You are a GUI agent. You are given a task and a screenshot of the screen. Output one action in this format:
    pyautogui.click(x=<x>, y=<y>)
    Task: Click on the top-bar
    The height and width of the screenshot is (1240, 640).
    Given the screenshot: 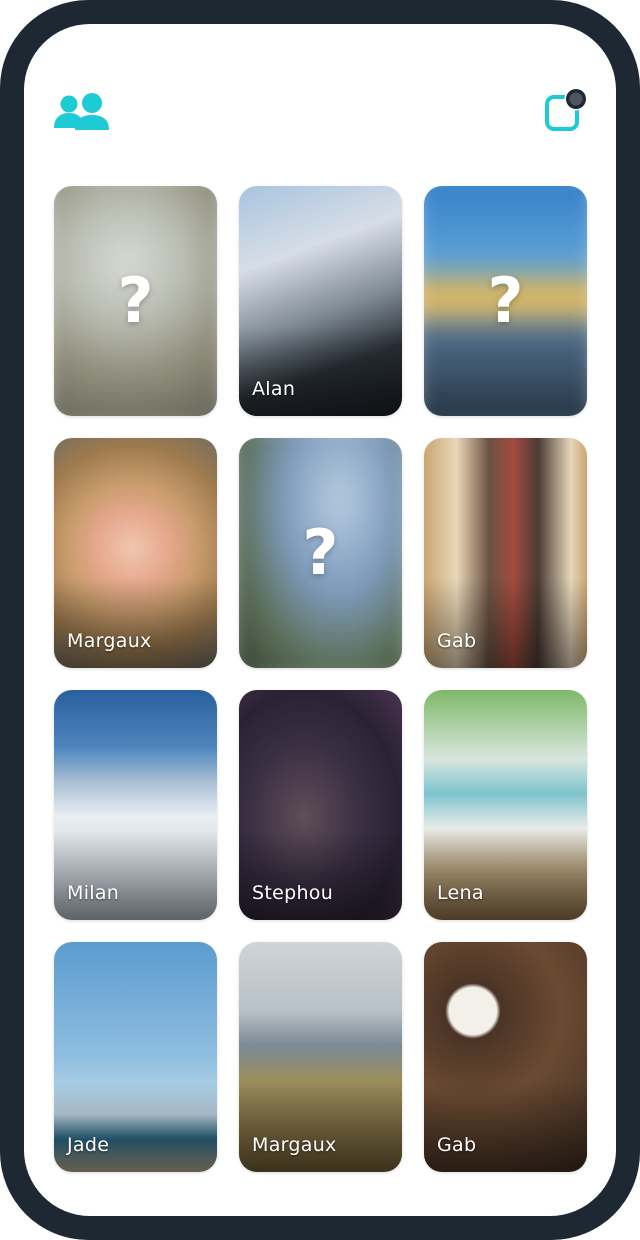 What is the action you would take?
    pyautogui.click(x=320, y=99)
    